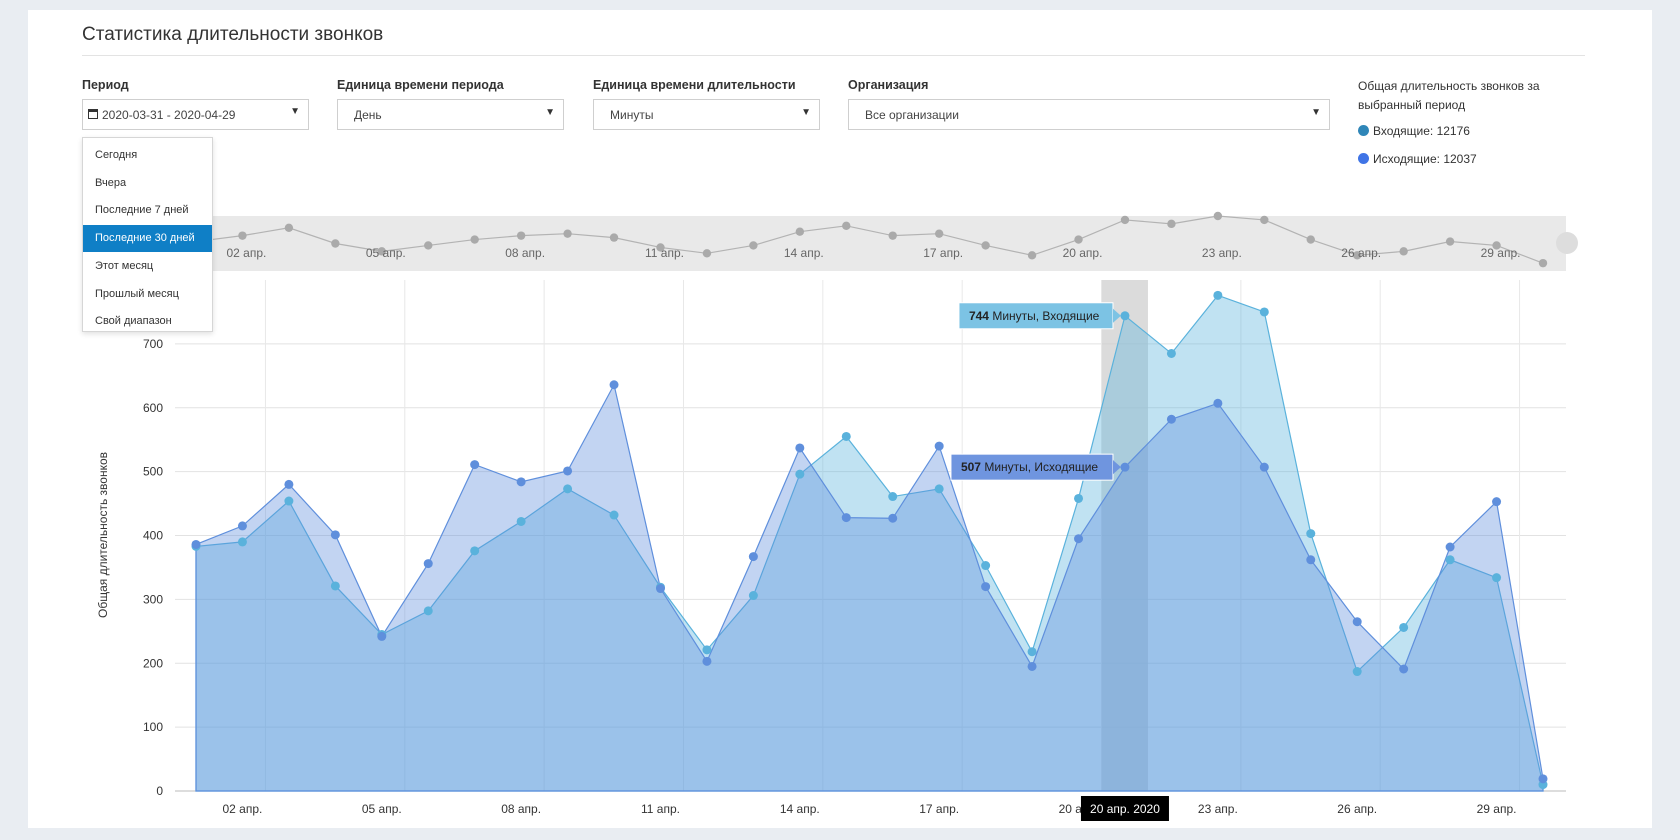 Image resolution: width=1680 pixels, height=840 pixels. Describe the element at coordinates (1501, 253) in the screenshot. I see `navigator-tick-label: 29 апр.` at that location.